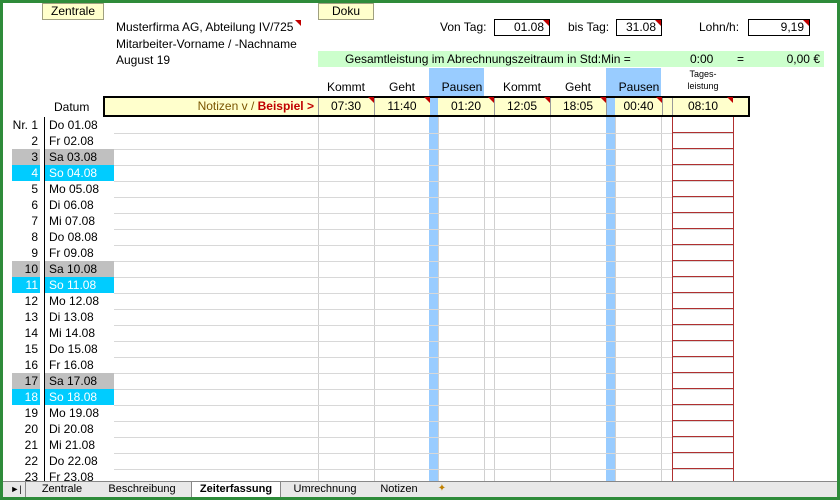 This screenshot has width=840, height=500. What do you see at coordinates (26, 381) in the screenshot?
I see `row-number: 17` at bounding box center [26, 381].